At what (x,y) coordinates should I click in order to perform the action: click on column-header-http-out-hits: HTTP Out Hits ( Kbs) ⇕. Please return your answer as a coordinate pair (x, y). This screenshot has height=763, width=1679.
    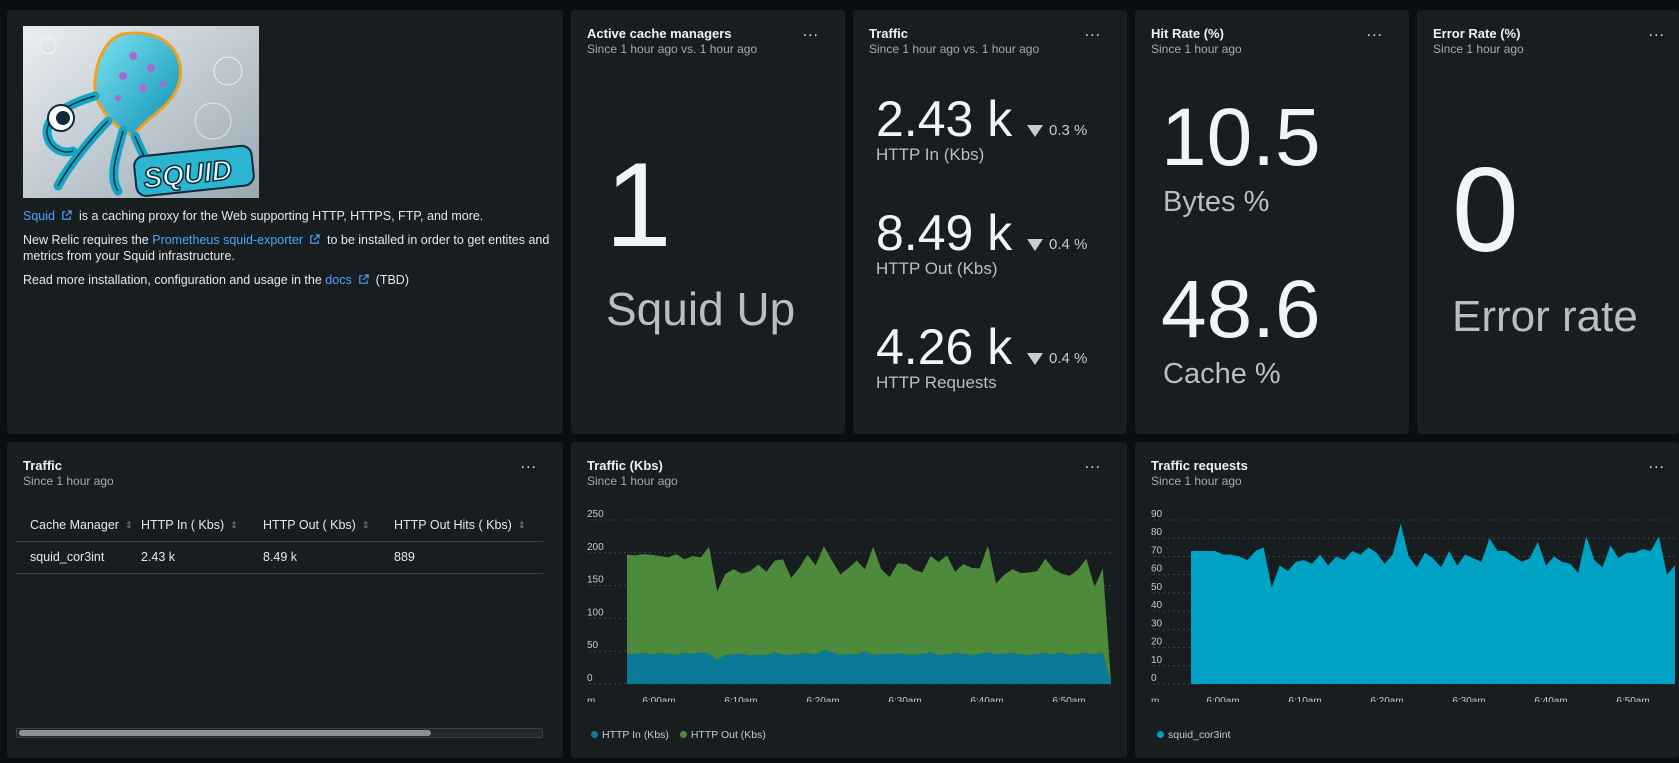
    Looking at the image, I should click on (468, 525).